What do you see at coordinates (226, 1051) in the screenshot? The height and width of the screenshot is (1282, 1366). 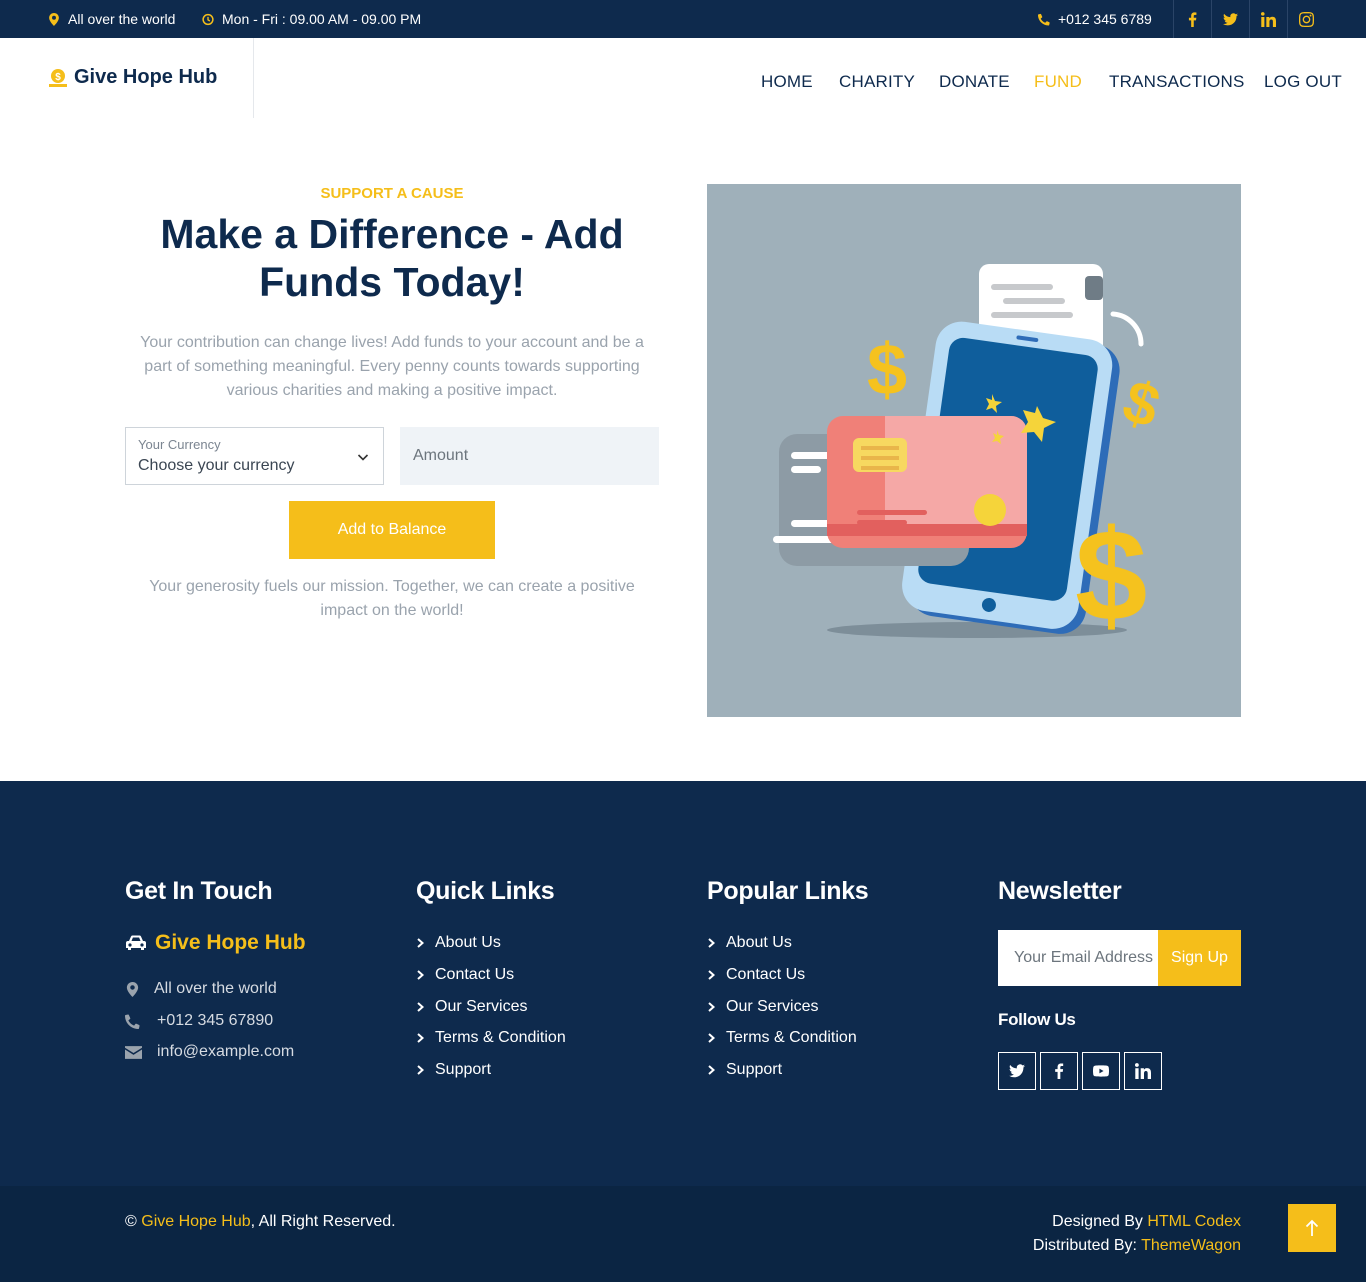 I see `email-text: info@example.com` at bounding box center [226, 1051].